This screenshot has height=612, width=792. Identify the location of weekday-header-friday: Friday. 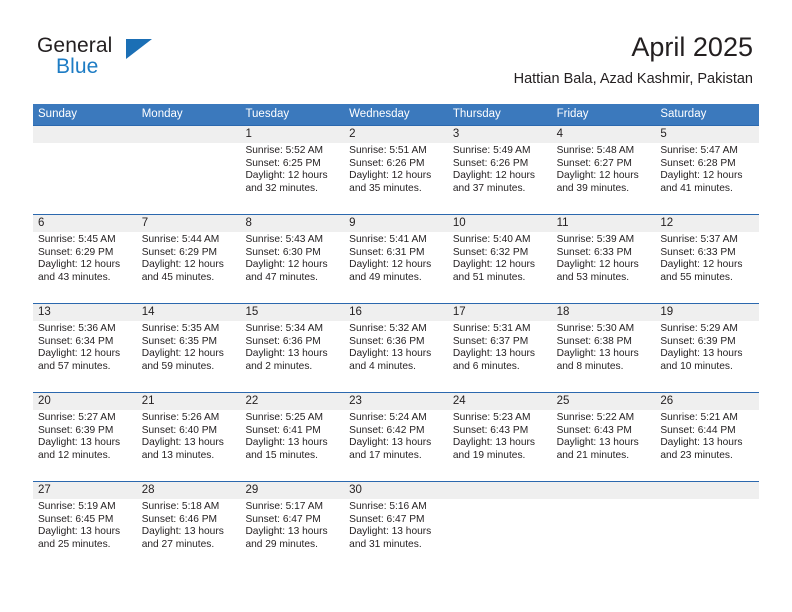
(572, 114).